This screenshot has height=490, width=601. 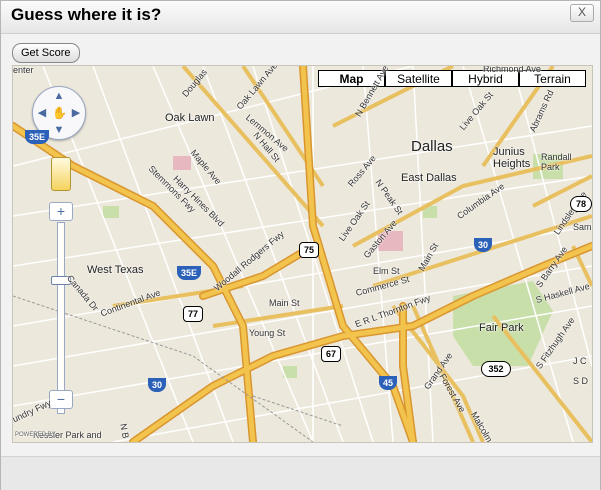 What do you see at coordinates (581, 381) in the screenshot?
I see `map-label-street: S D` at bounding box center [581, 381].